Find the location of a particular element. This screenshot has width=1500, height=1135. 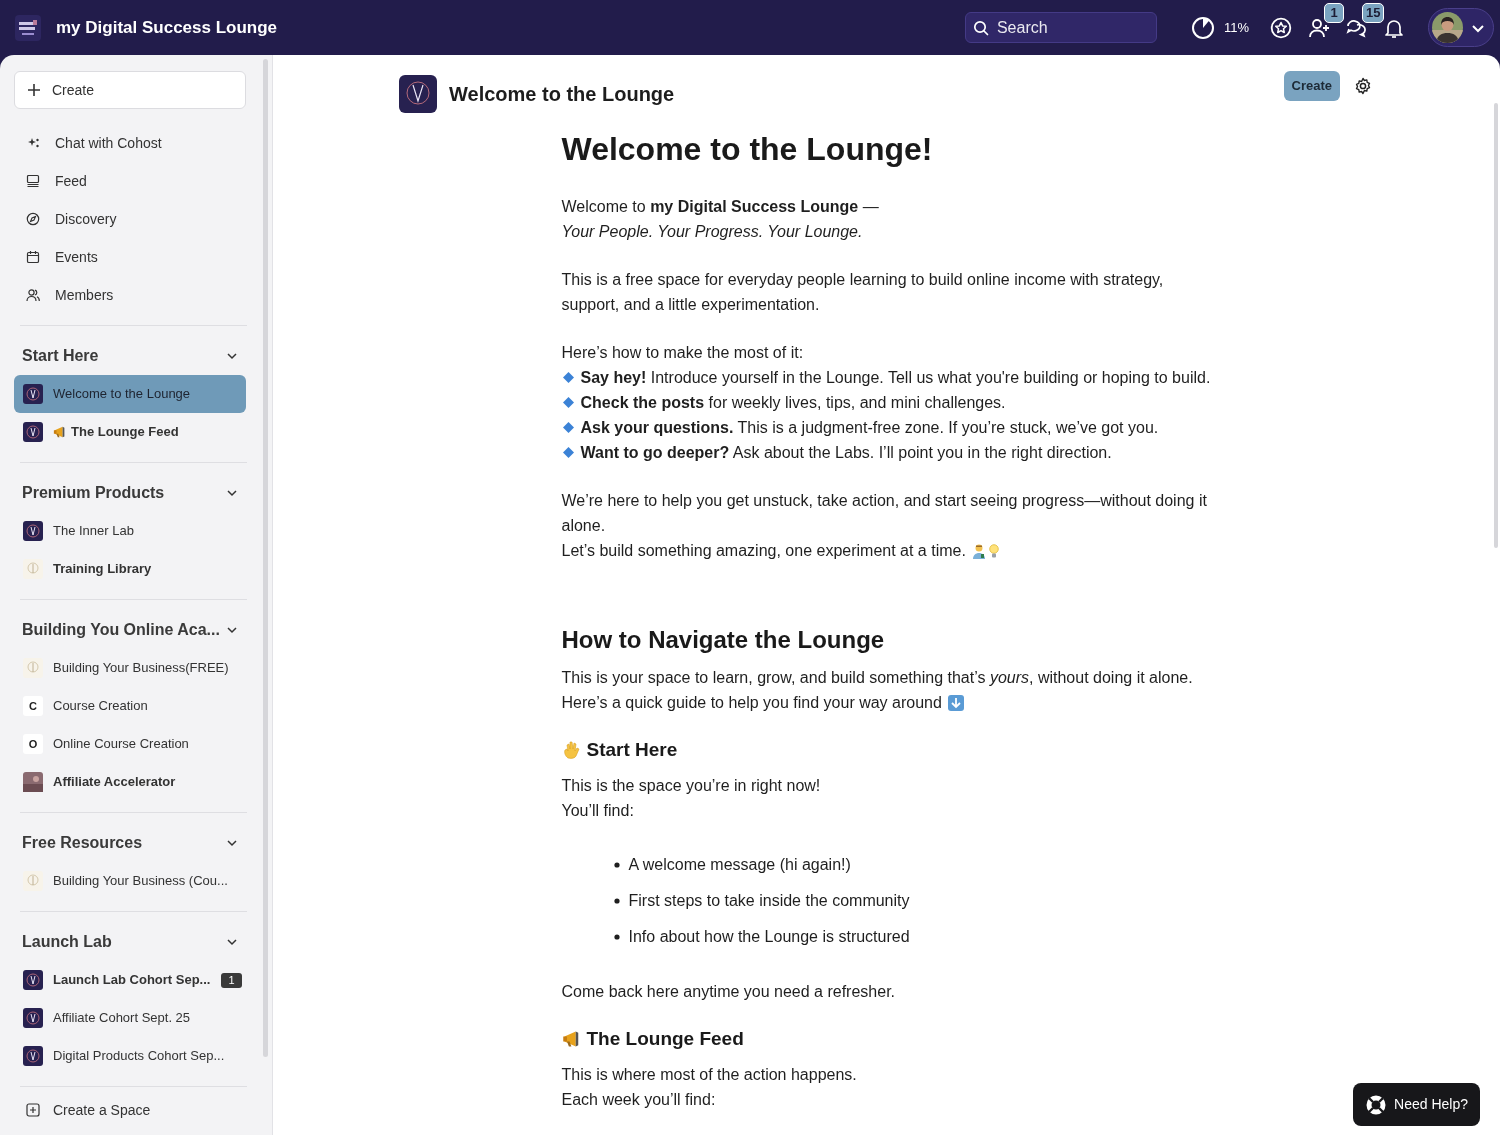

nav-item: Chat with Cohost is located at coordinates (130, 143).